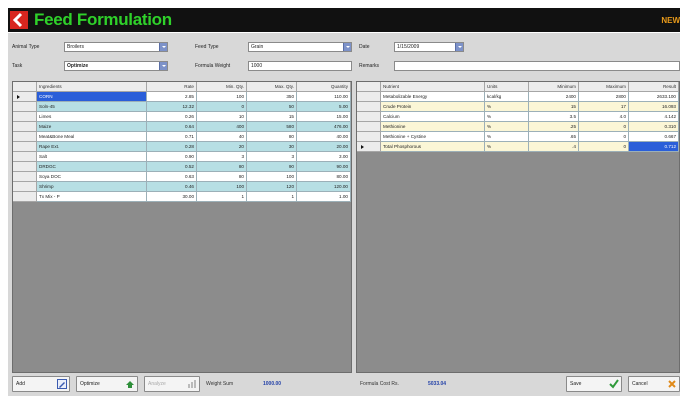  Describe the element at coordinates (324, 147) in the screenshot. I see `ingredient-qty: 20.00` at that location.